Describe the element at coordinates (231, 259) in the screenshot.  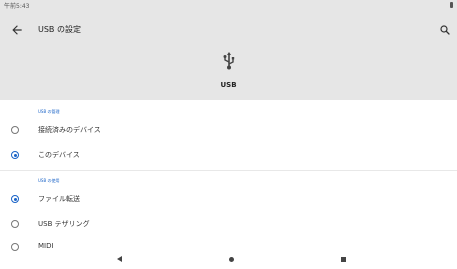
I see `nav-home-icon` at that location.